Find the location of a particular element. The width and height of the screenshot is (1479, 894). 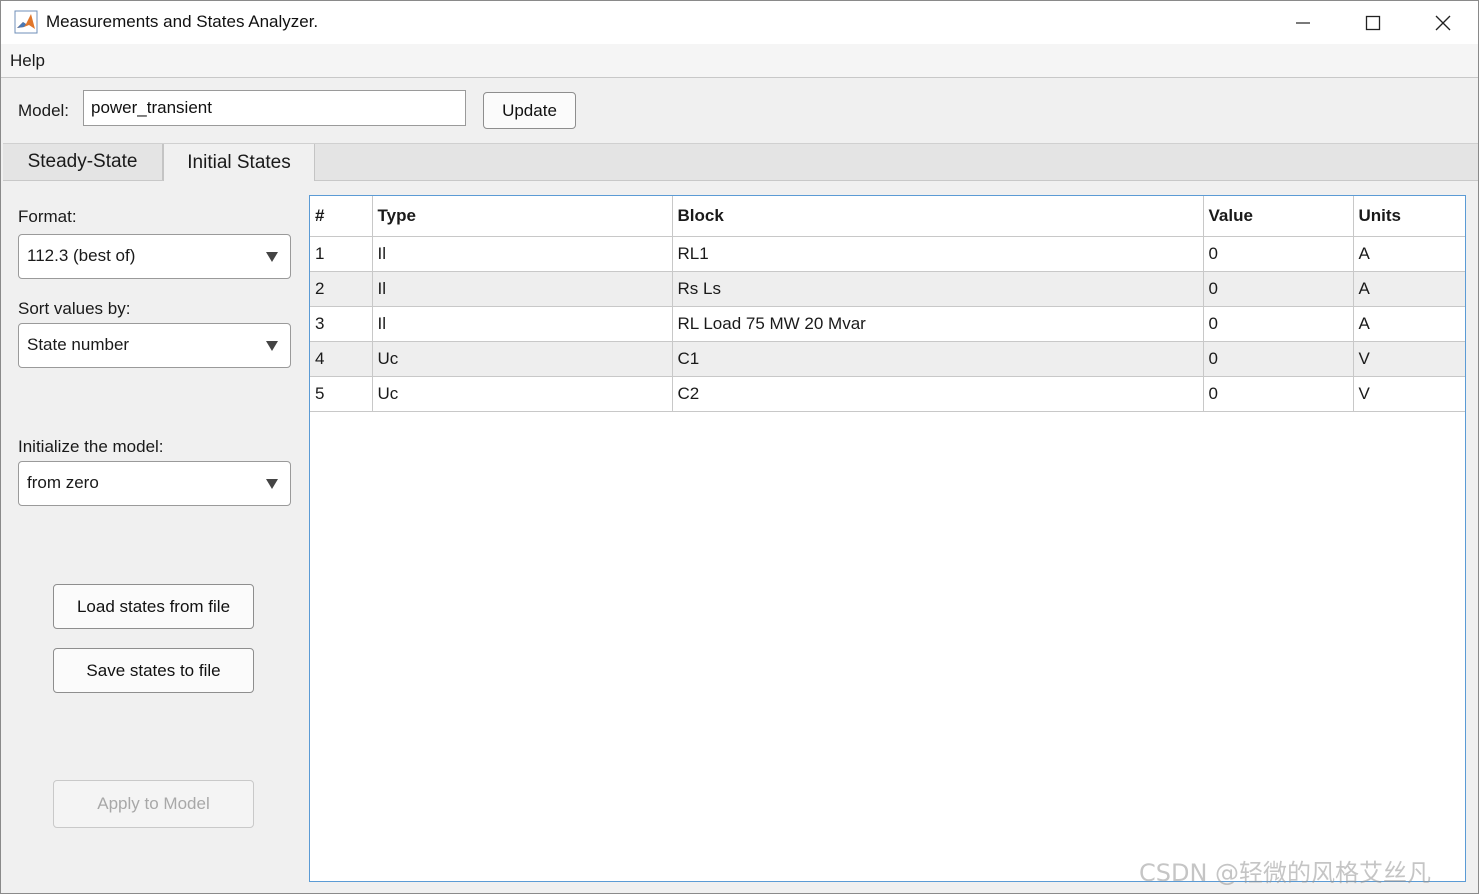

cell-number: 3 is located at coordinates (341, 324).